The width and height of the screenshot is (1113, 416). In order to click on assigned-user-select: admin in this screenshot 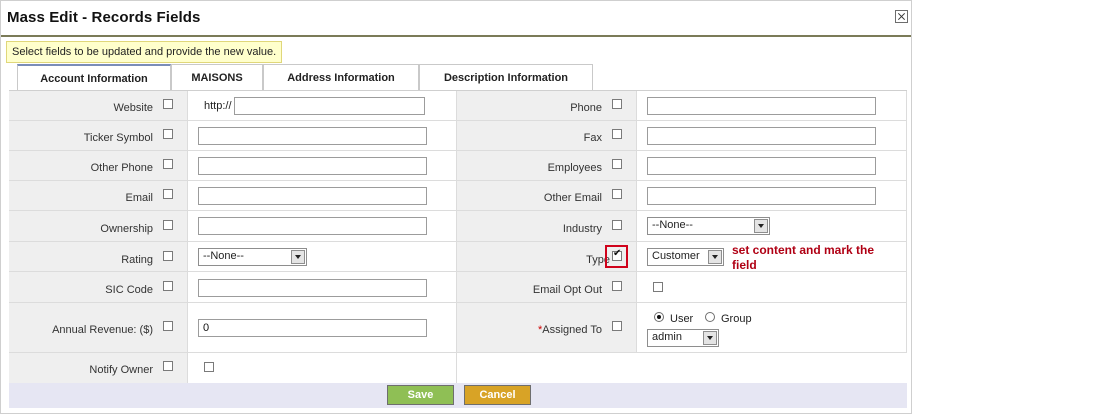, I will do `click(683, 338)`.